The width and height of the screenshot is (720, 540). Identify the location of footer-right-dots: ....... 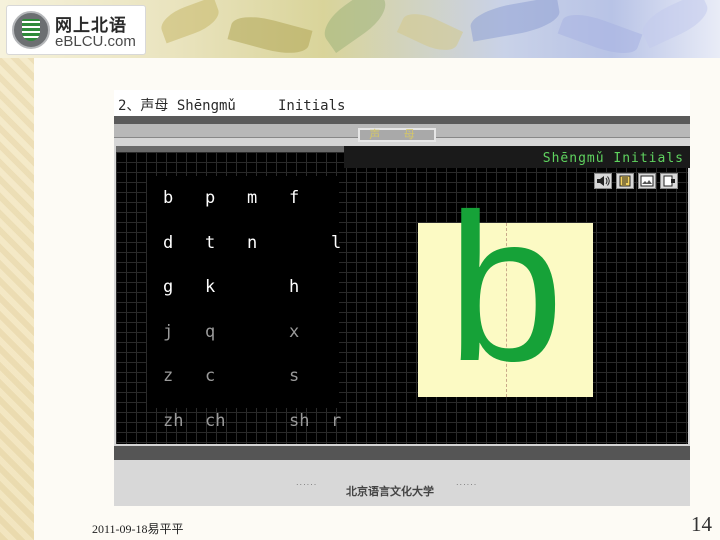
(467, 482).